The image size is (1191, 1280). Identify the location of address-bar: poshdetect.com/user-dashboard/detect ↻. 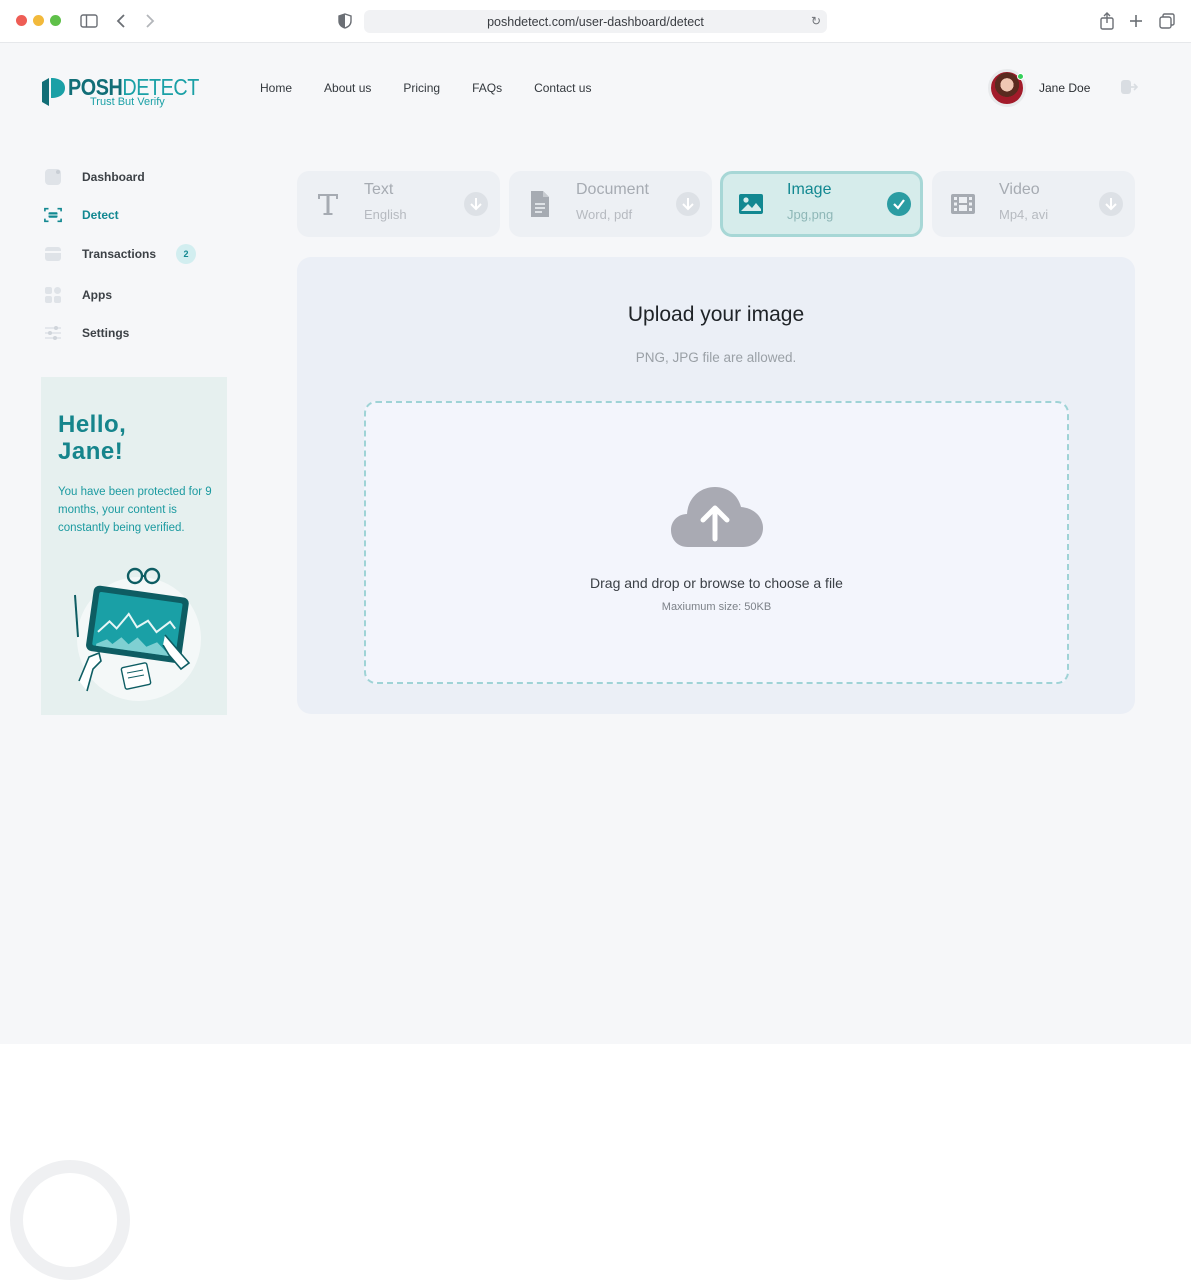
(595, 21).